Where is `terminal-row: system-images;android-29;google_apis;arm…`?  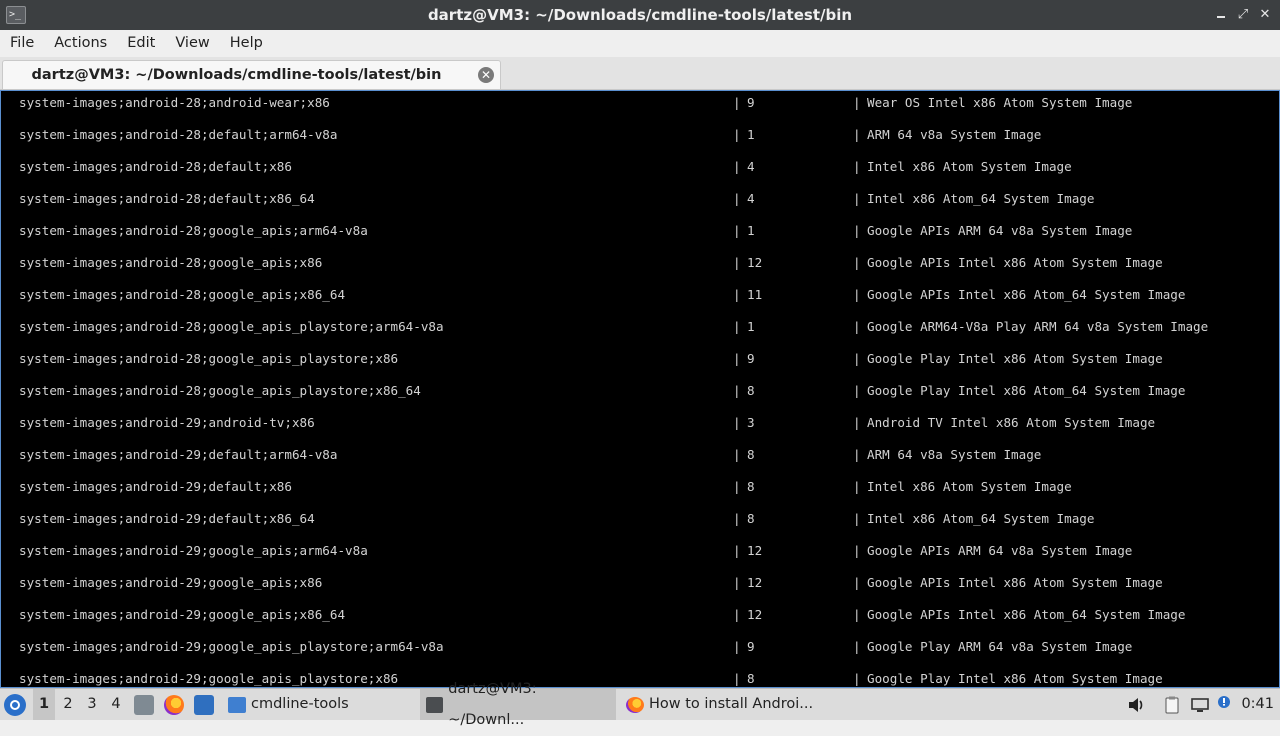
terminal-row: system-images;android-29;google_apis;arm… is located at coordinates (640, 557).